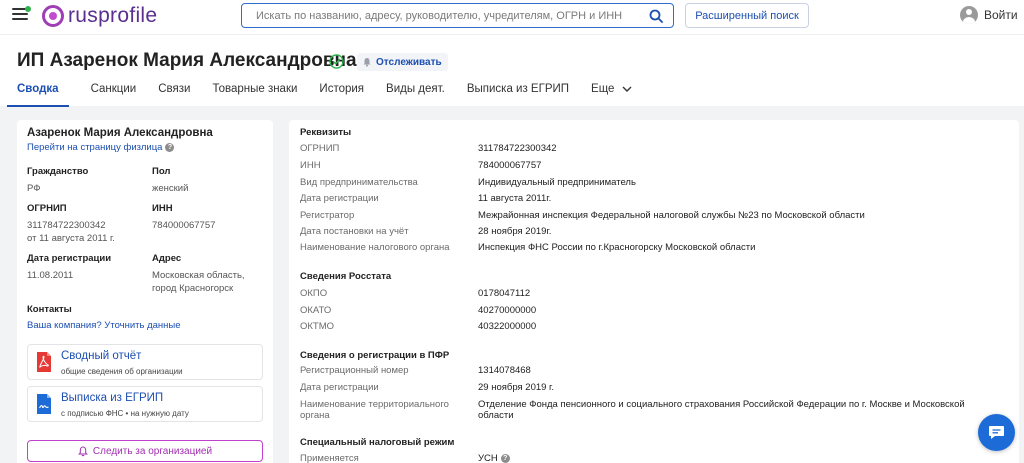  I want to click on watch-organization-button: Следить за организацией, so click(145, 451).